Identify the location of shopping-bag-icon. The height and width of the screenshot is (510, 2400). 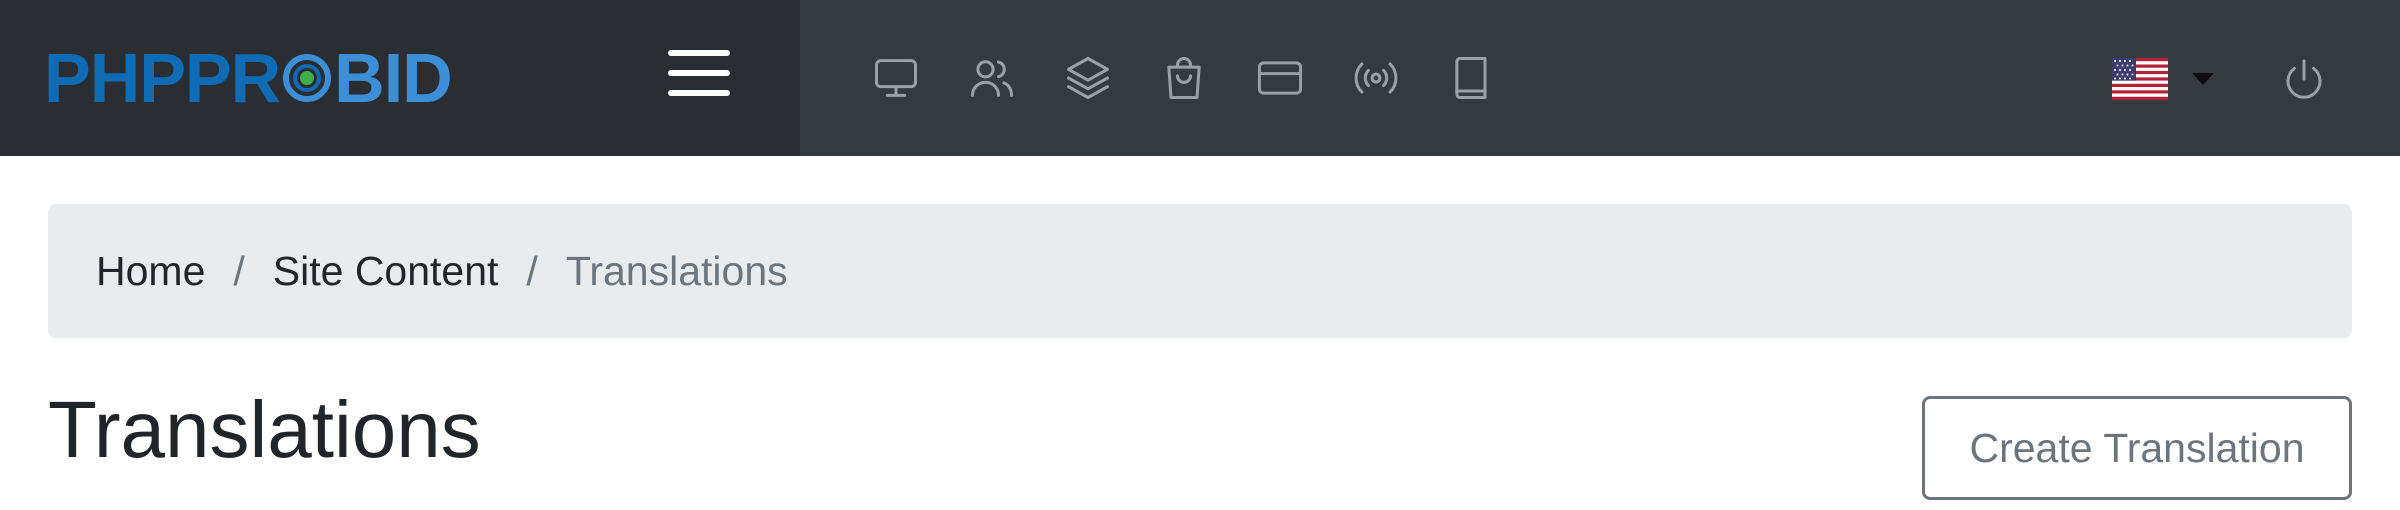
(1184, 78).